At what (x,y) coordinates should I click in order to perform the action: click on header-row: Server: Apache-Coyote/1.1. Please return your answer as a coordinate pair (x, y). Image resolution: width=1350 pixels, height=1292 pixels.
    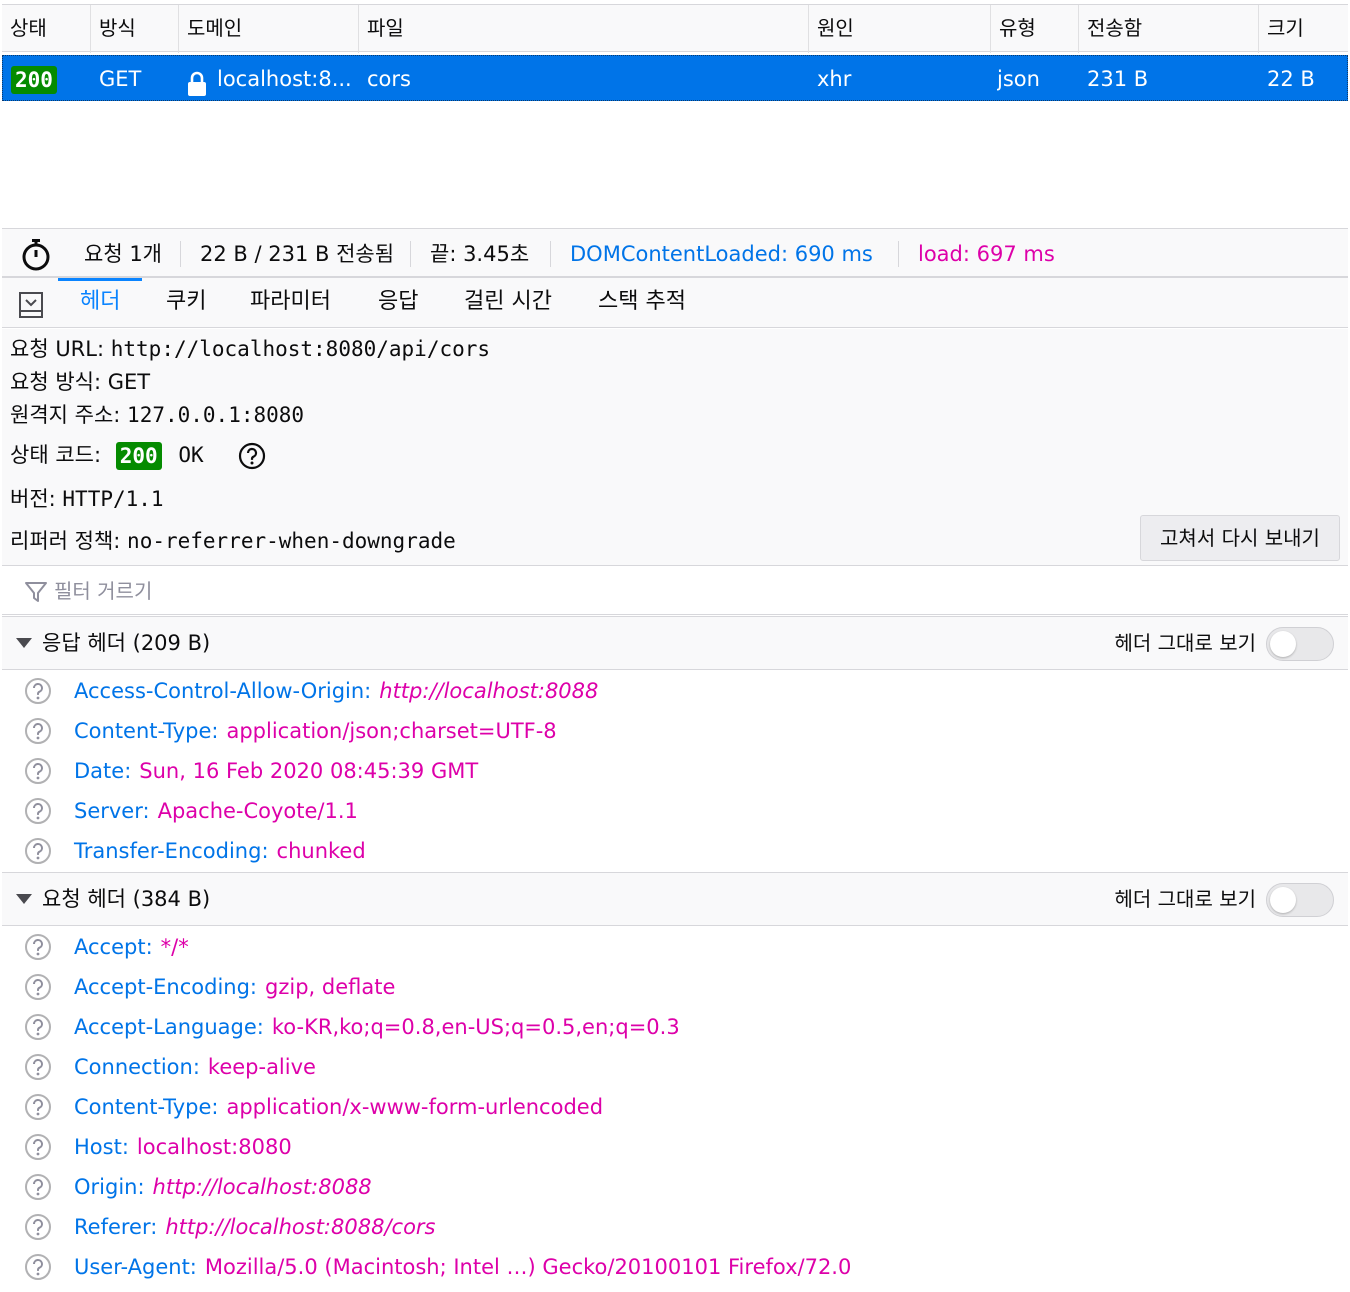
    Looking at the image, I should click on (675, 811).